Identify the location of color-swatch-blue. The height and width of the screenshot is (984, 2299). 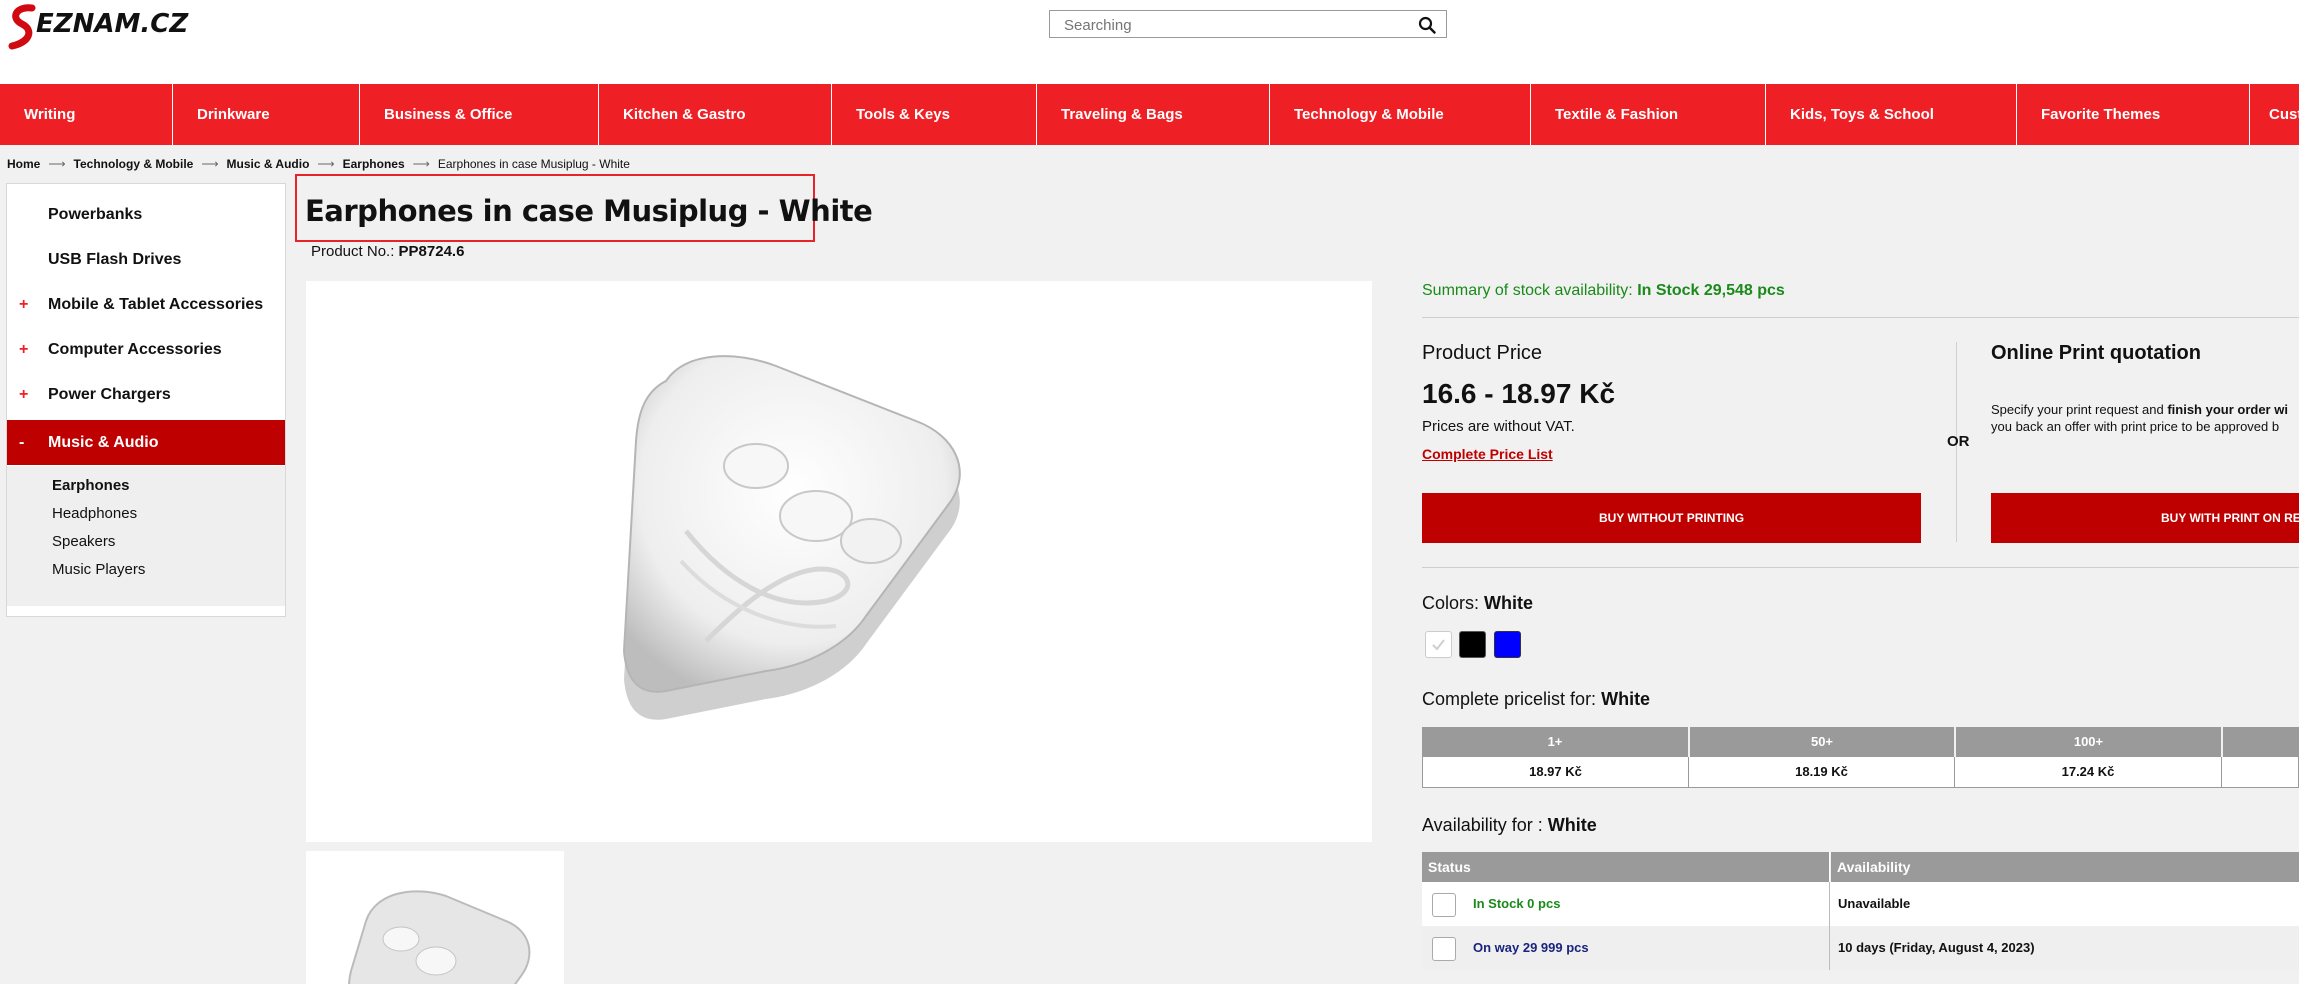
(1507, 644).